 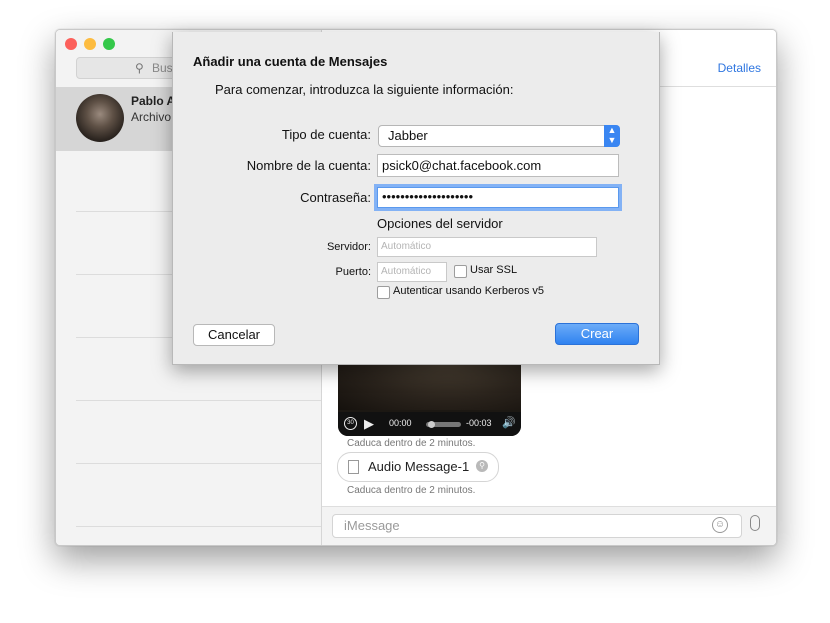 I want to click on message-bar: iMessage ☺, so click(x=549, y=525).